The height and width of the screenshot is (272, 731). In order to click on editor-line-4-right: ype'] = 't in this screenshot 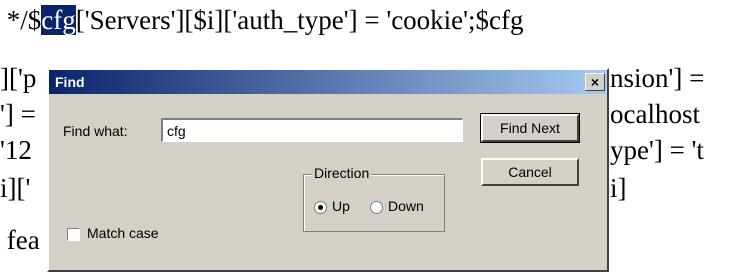, I will do `click(657, 150)`.